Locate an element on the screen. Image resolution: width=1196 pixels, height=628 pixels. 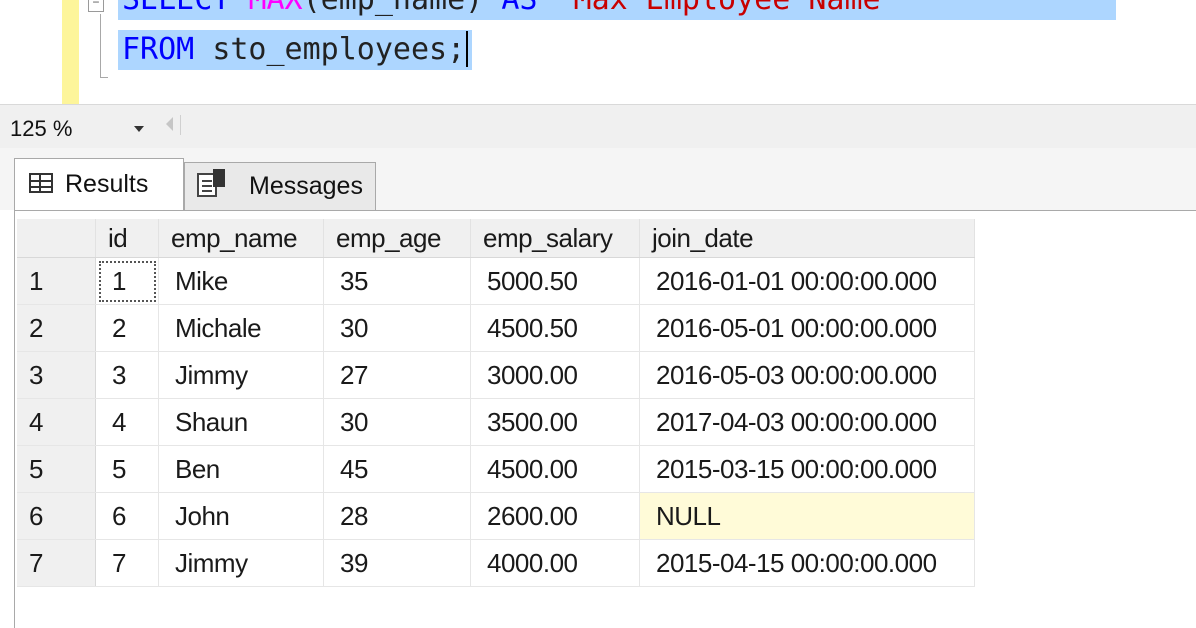
alias-string: 'Max Employee Name' is located at coordinates (727, 8).